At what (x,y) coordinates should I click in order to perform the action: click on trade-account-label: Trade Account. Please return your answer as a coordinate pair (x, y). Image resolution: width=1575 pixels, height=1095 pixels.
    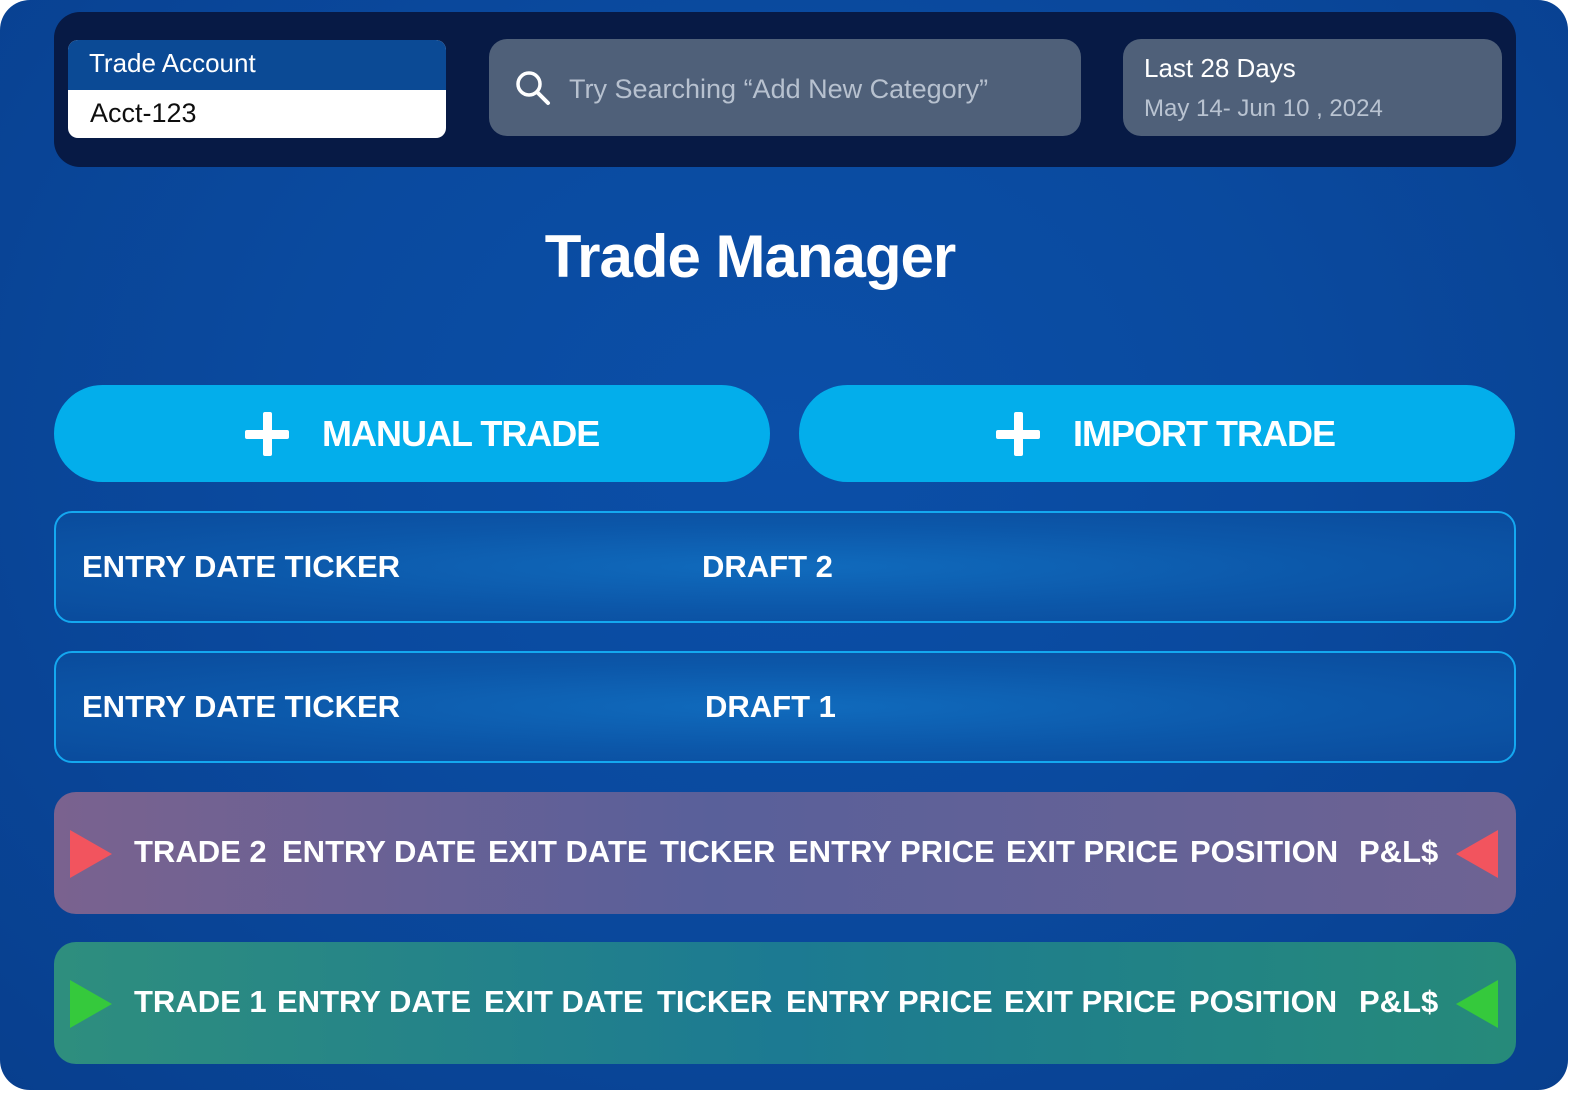
    Looking at the image, I should click on (257, 65).